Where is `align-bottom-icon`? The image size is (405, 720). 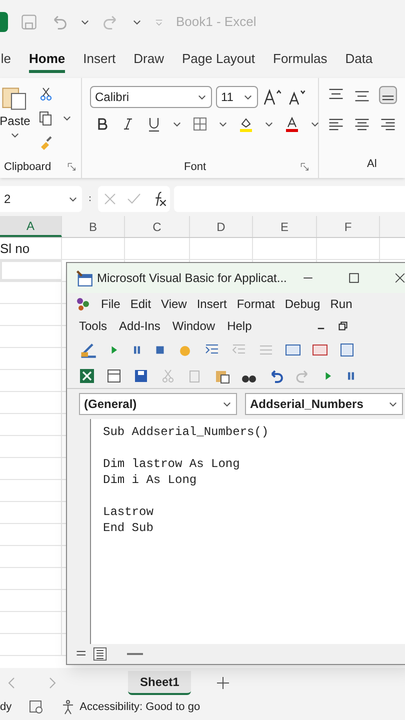 align-bottom-icon is located at coordinates (388, 95).